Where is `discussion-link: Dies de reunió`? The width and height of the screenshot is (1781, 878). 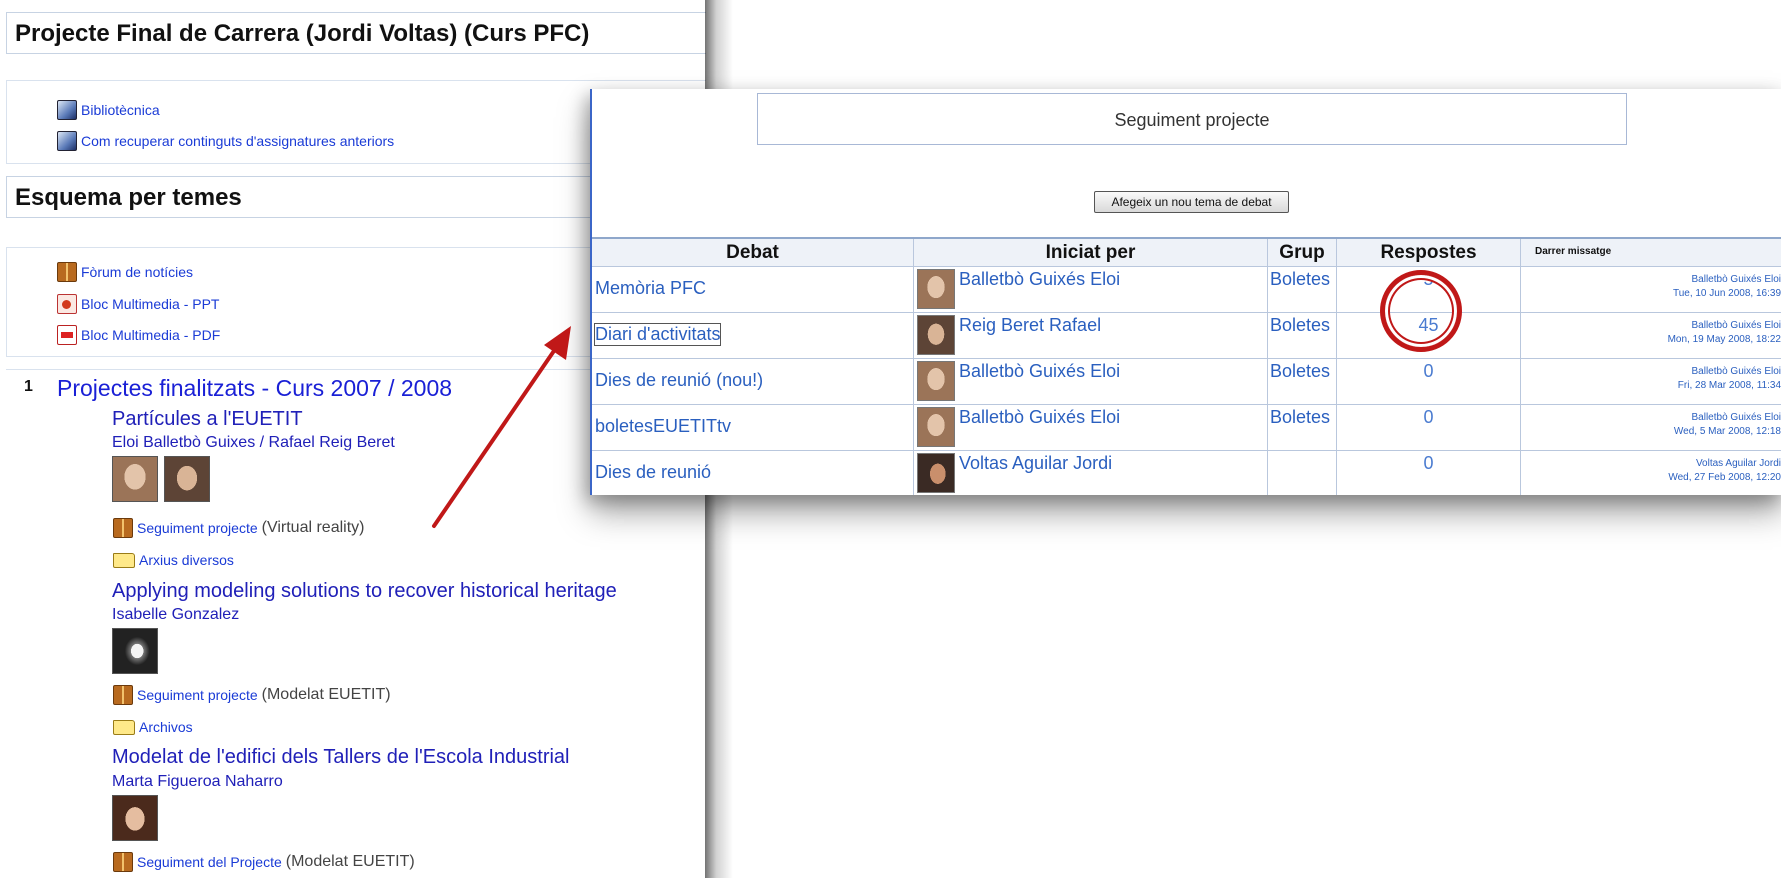 discussion-link: Dies de reunió is located at coordinates (653, 472).